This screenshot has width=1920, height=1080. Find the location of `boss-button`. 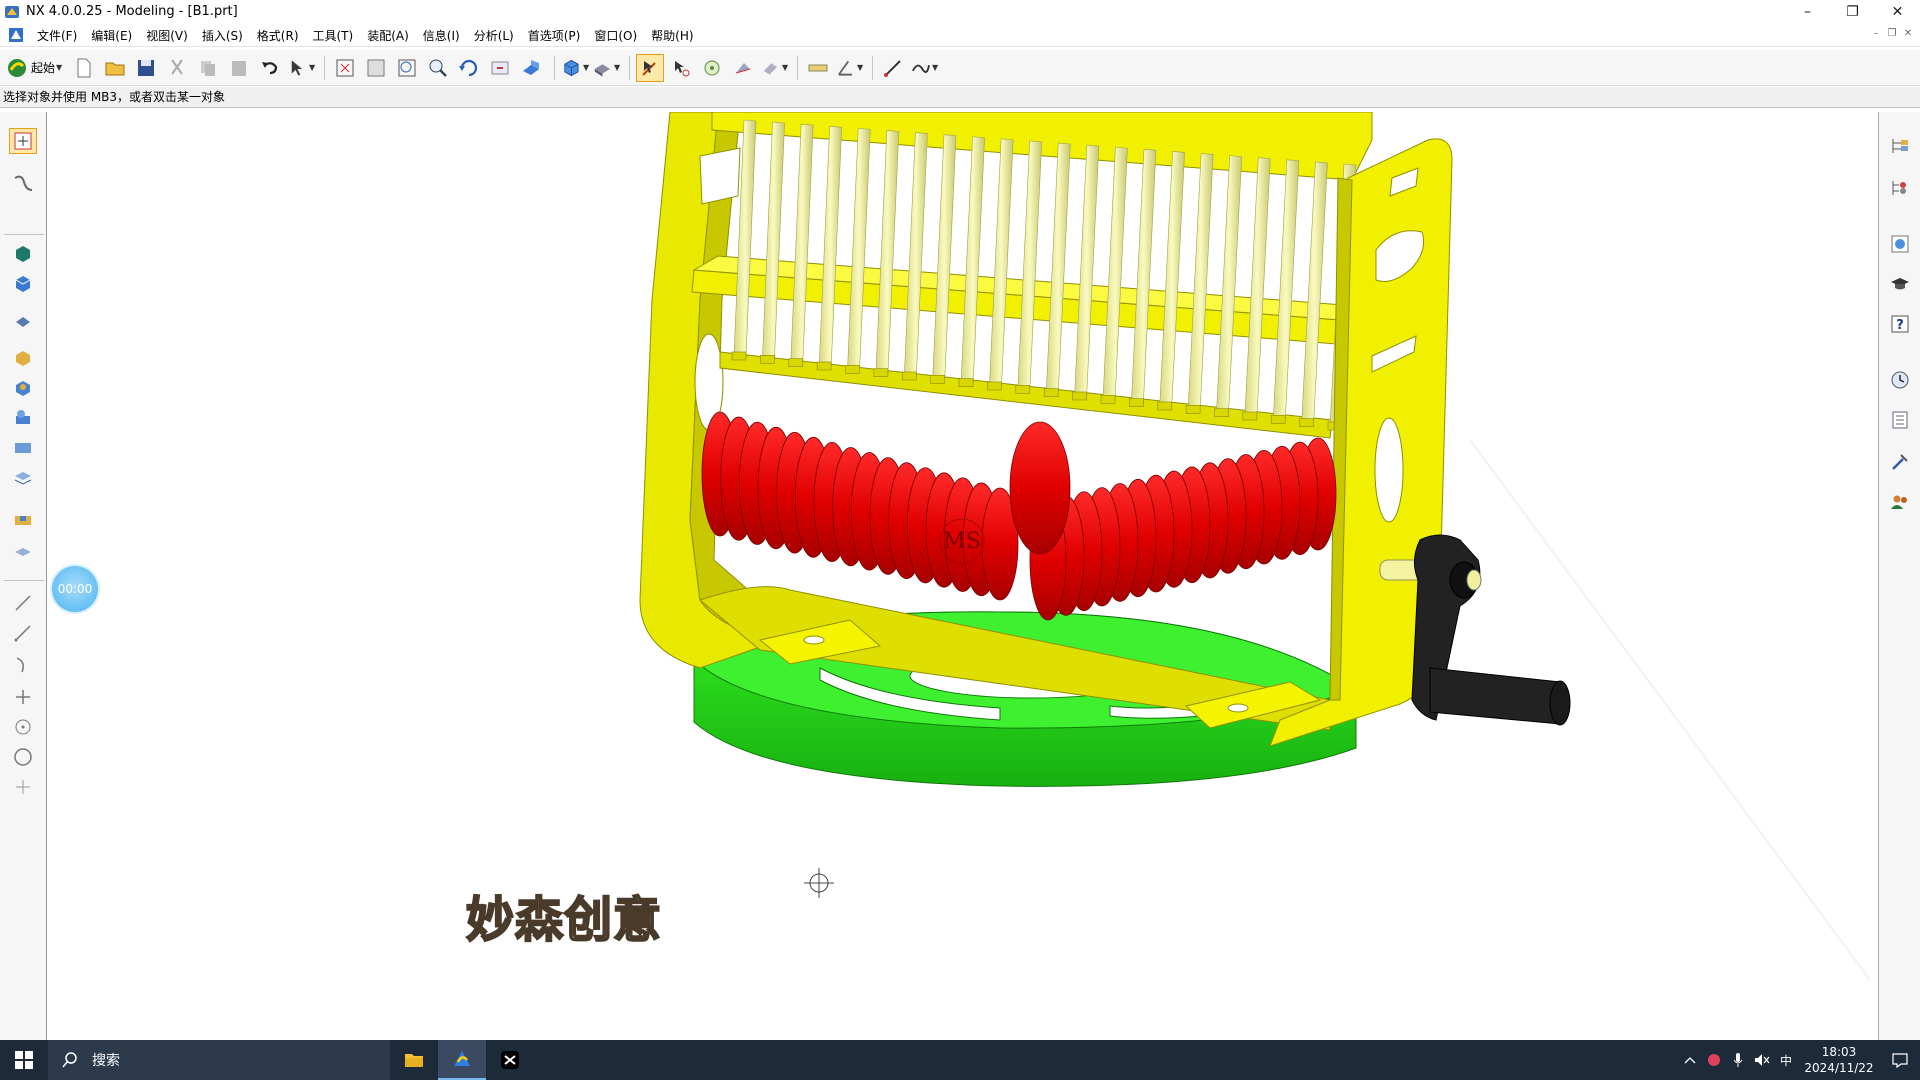

boss-button is located at coordinates (23, 417).